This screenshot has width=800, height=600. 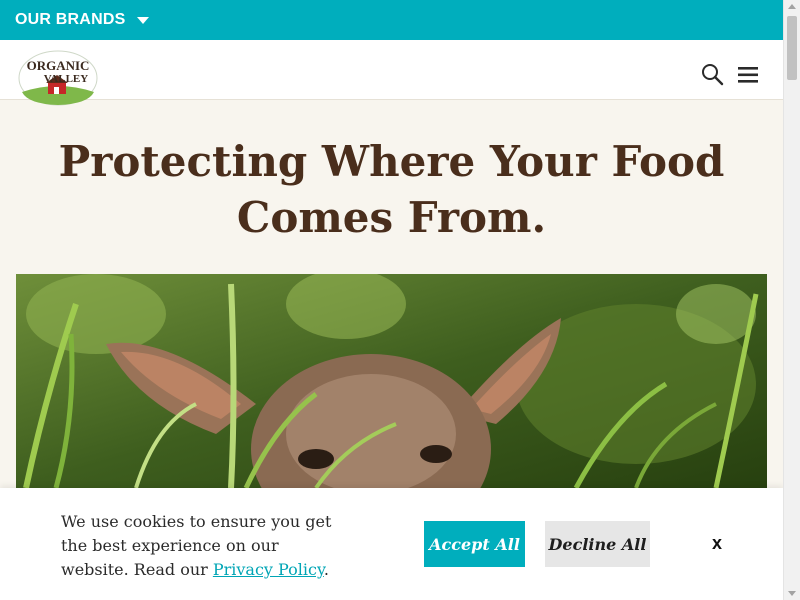 What do you see at coordinates (474, 544) in the screenshot?
I see `accept-all-button: Accept All` at bounding box center [474, 544].